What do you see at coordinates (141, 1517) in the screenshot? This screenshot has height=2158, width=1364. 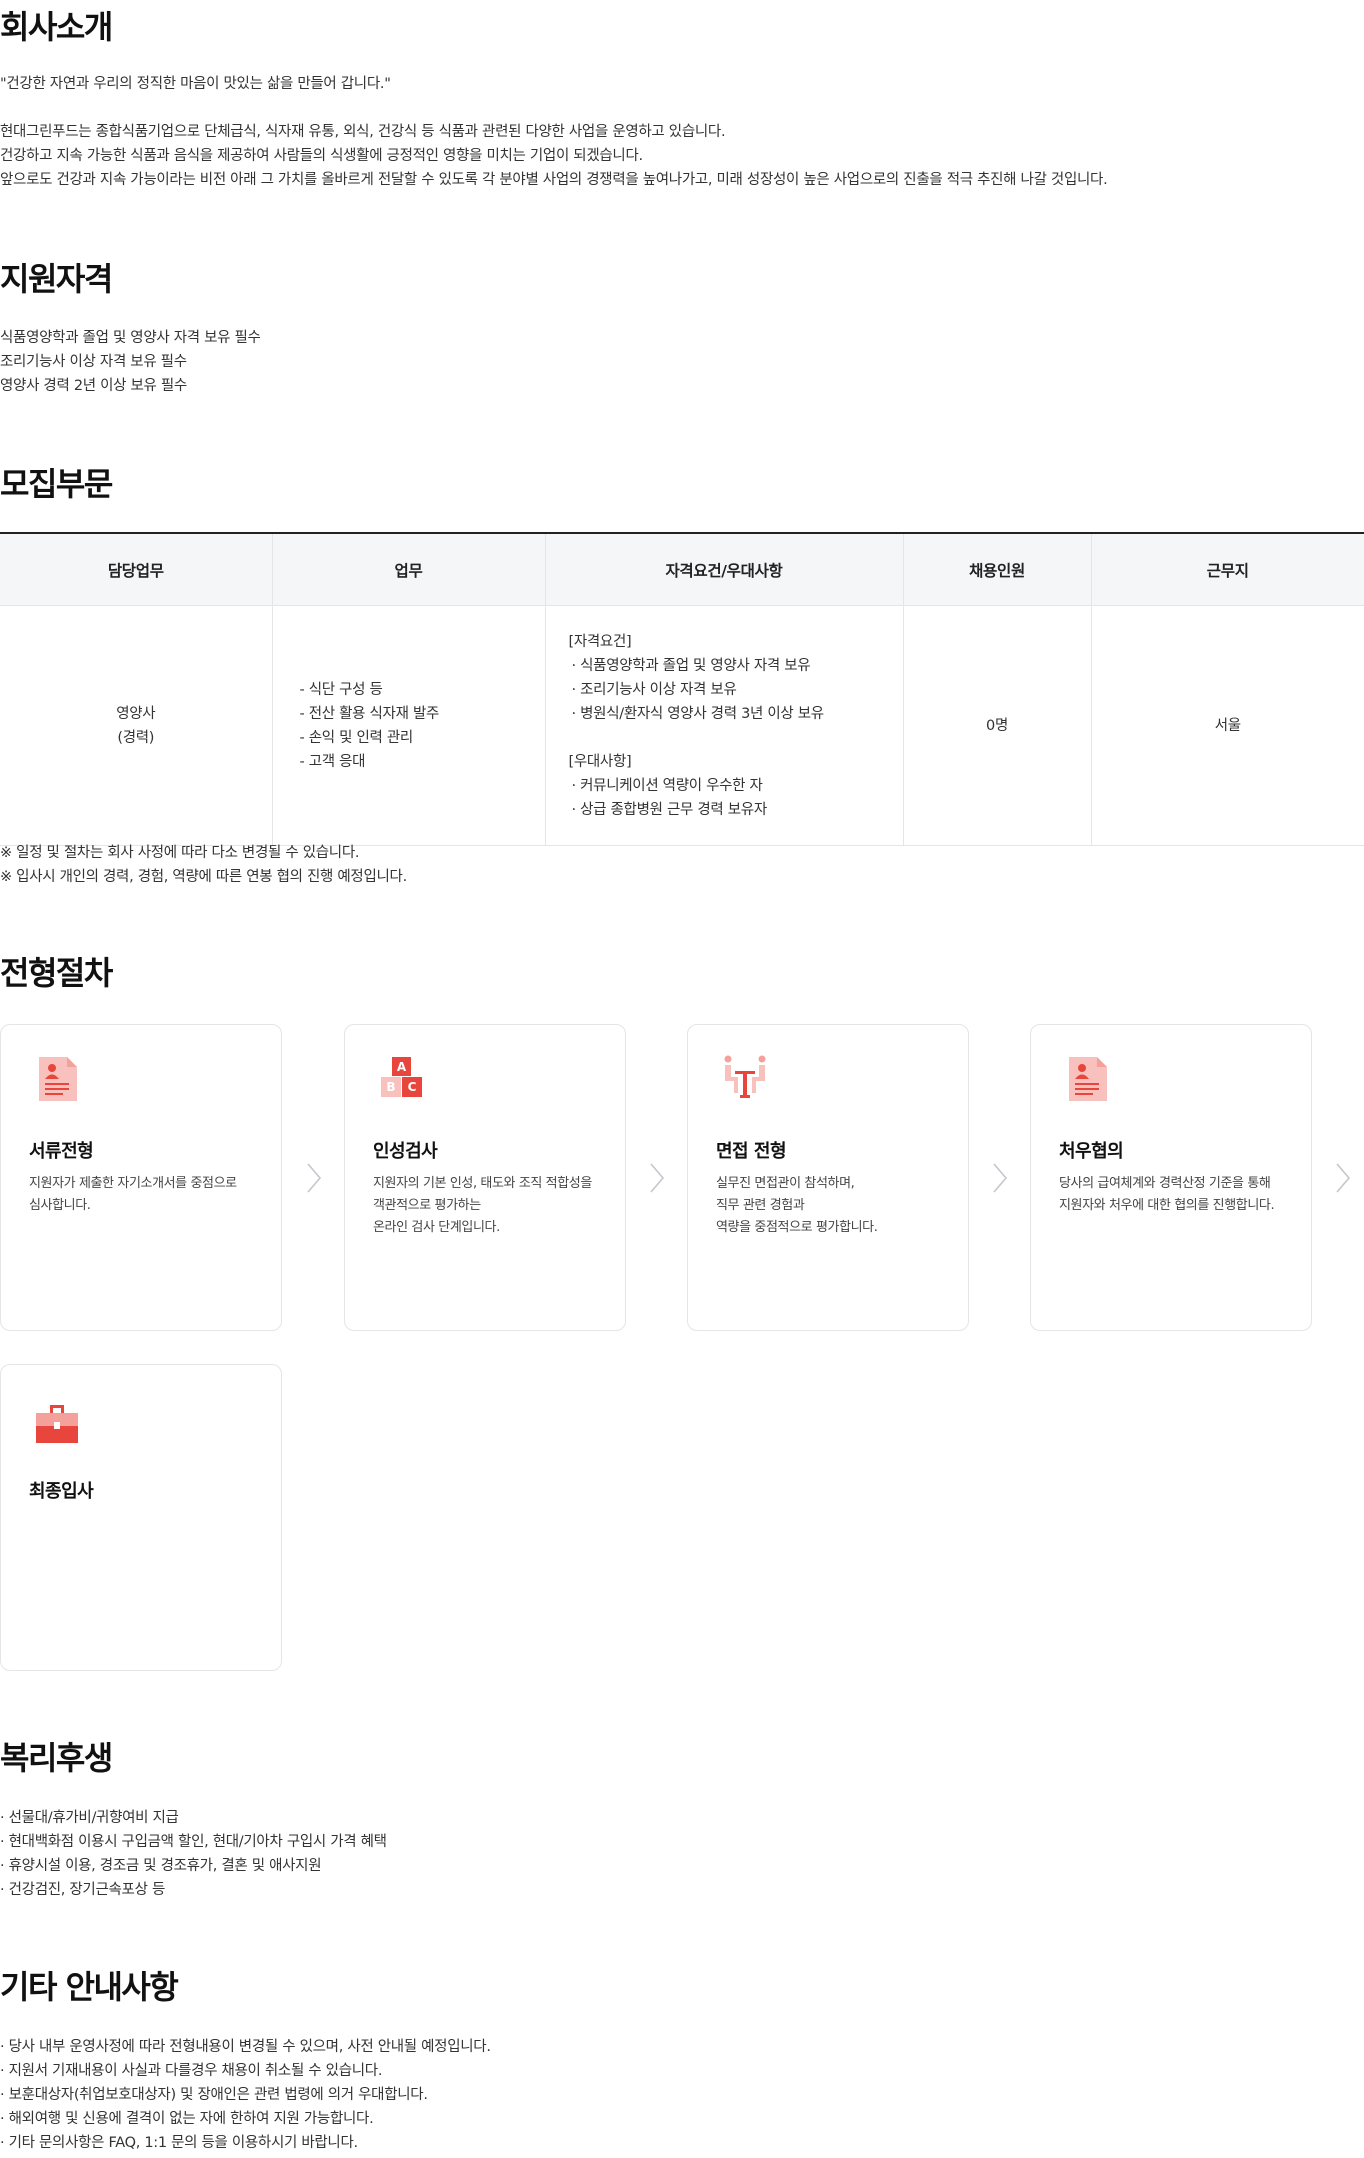 I see `process-step-final: 최종입사` at bounding box center [141, 1517].